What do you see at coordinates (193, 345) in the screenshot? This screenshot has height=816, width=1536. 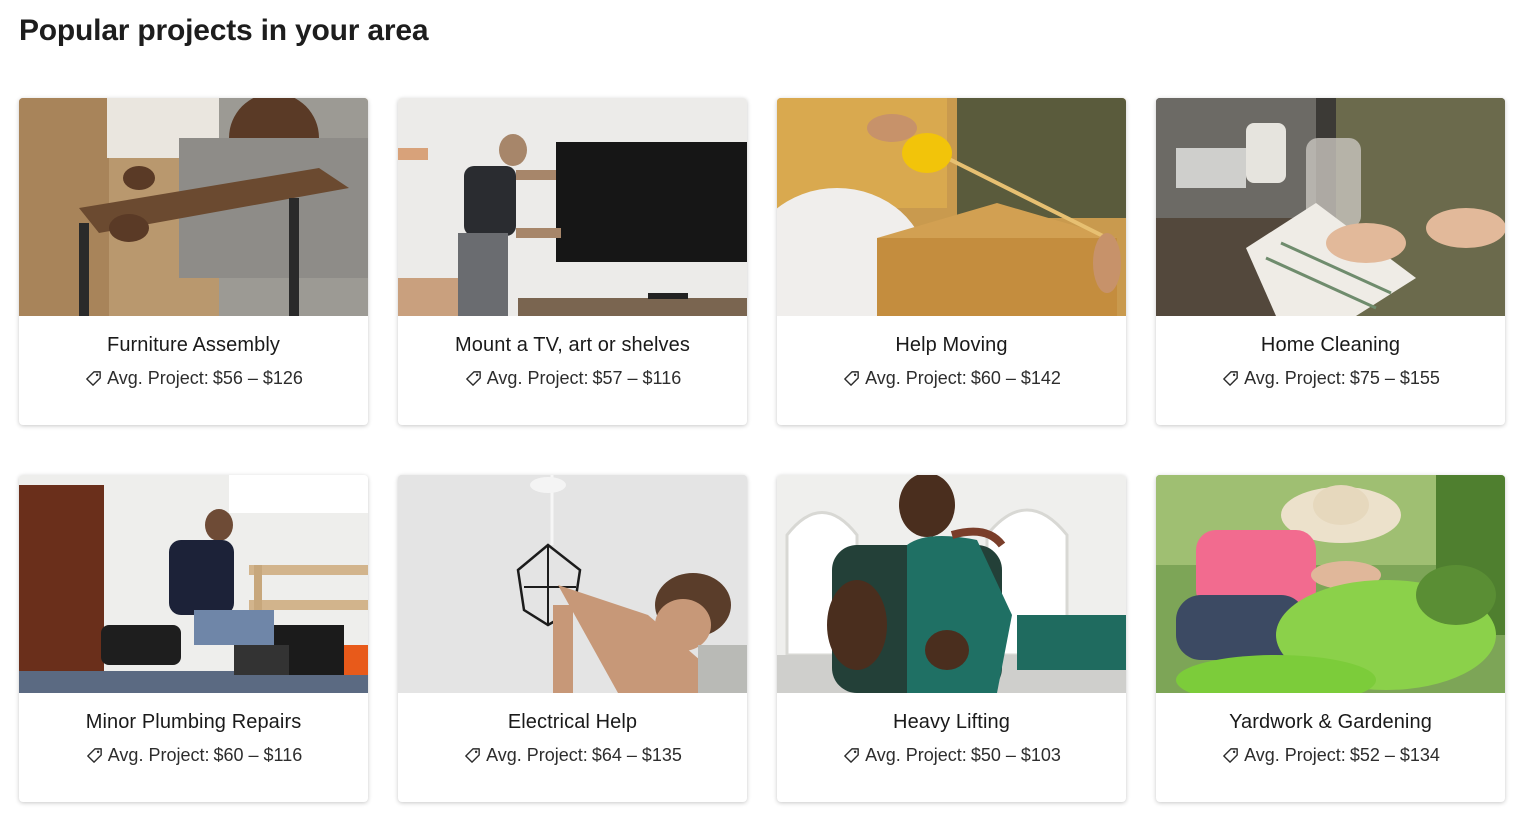 I see `project-title: Furniture Assembly` at bounding box center [193, 345].